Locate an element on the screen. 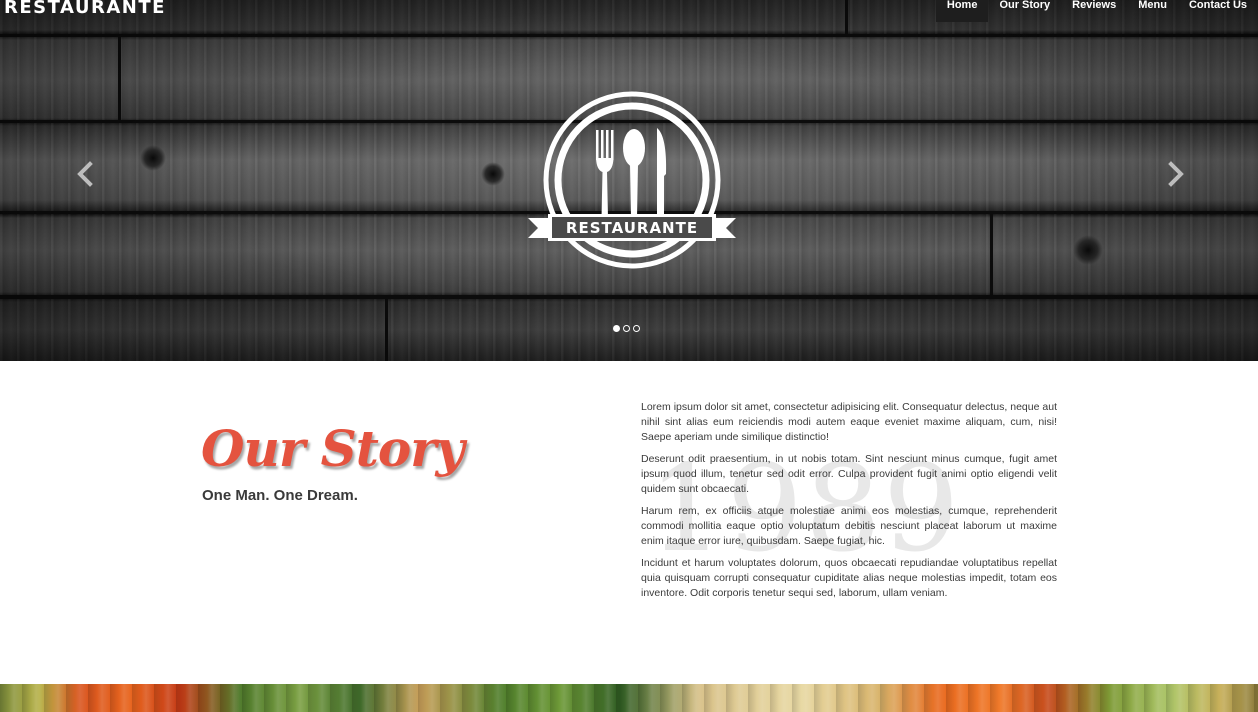  nav-reviews: Reviews is located at coordinates (1094, 11).